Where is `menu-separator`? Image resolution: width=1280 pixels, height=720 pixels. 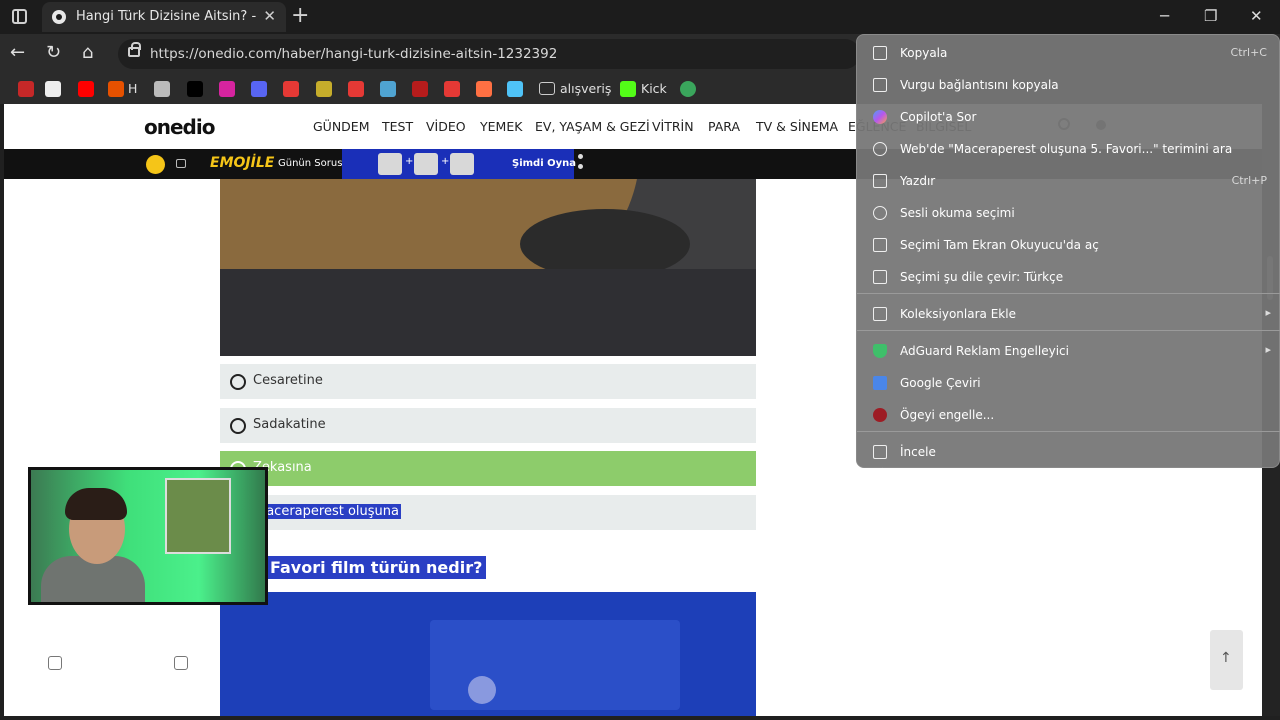 menu-separator is located at coordinates (1068, 431).